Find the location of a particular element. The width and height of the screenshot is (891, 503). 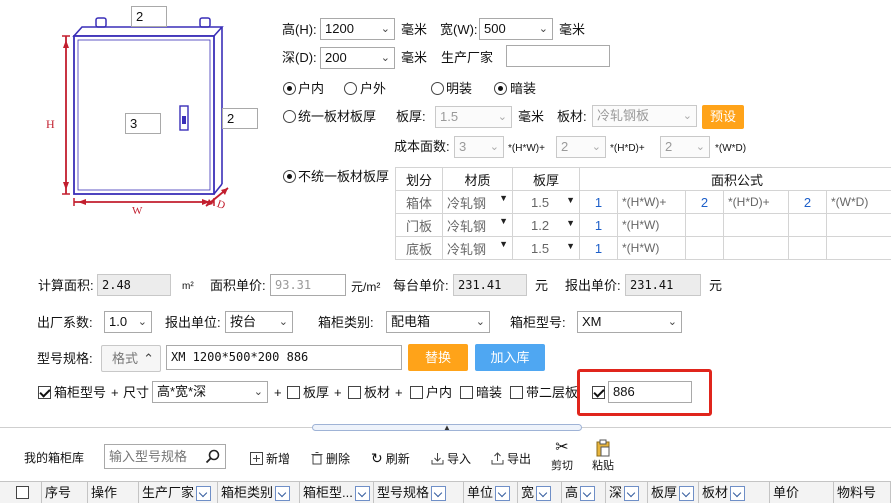

delete-button: 删除 is located at coordinates (330, 458).